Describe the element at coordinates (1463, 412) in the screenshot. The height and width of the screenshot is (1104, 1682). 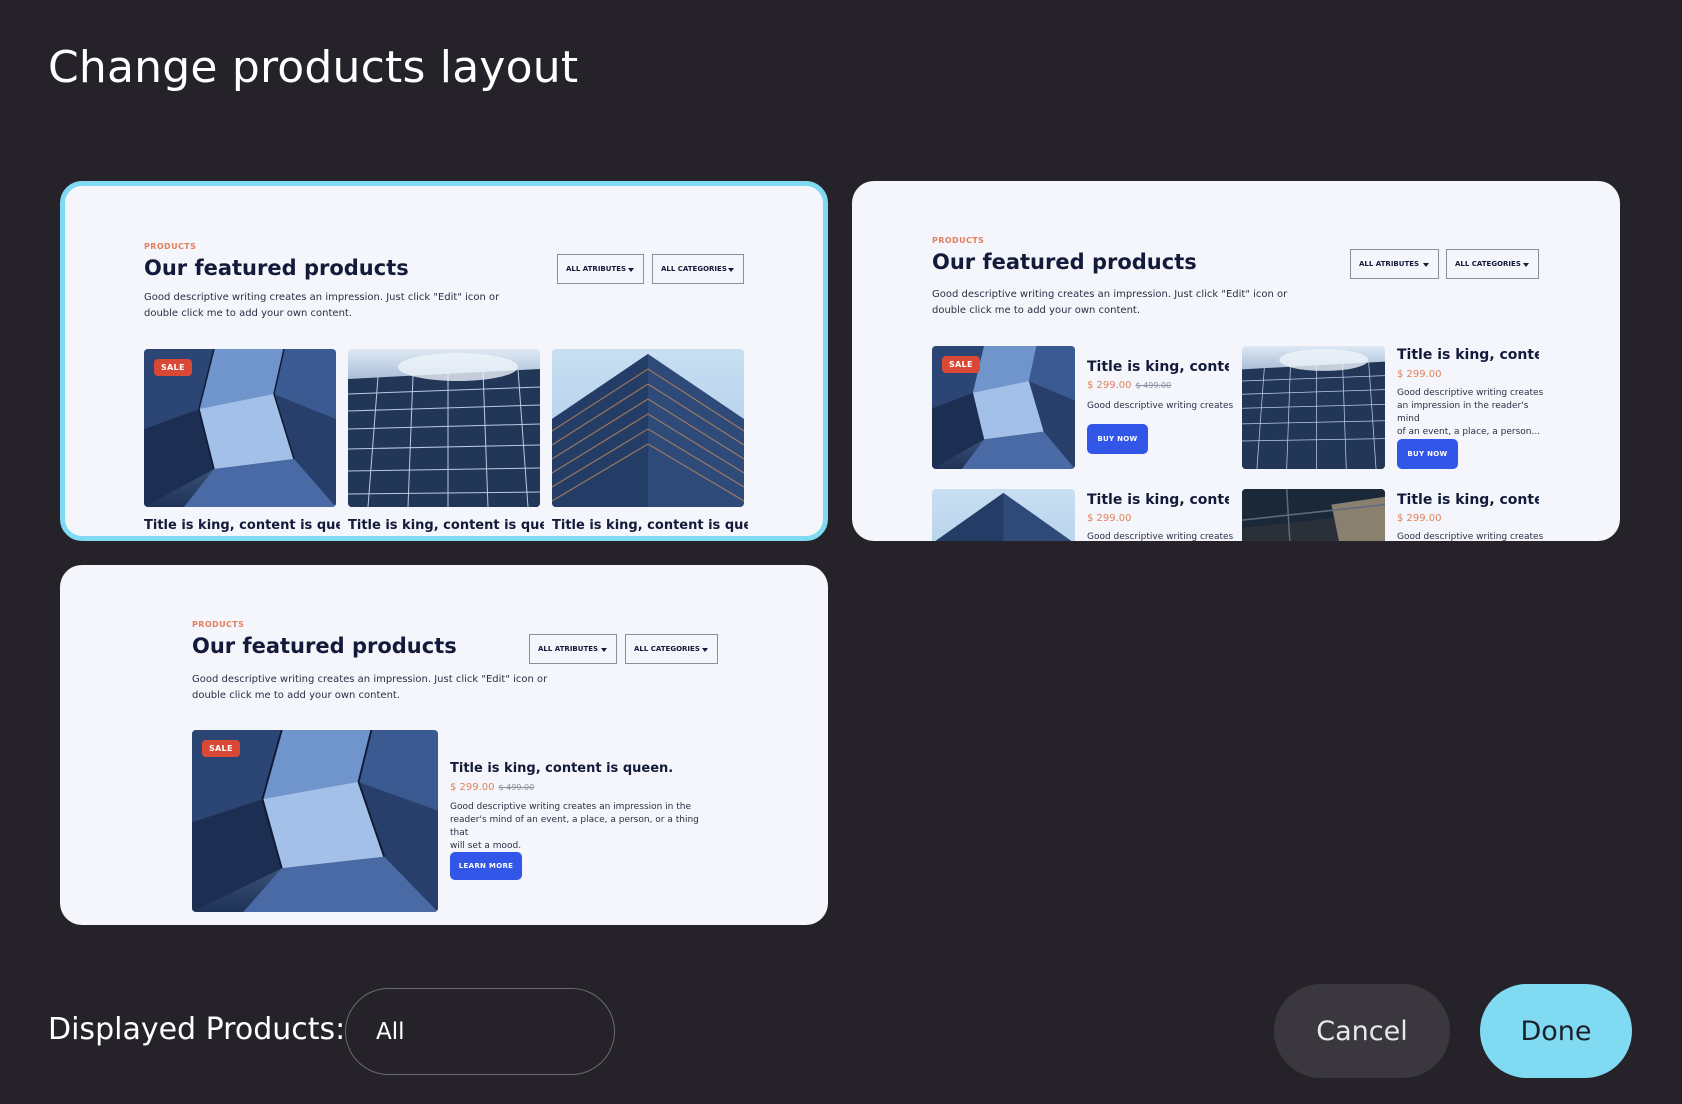
I see `description-line: an impression in the reader's mind` at that location.